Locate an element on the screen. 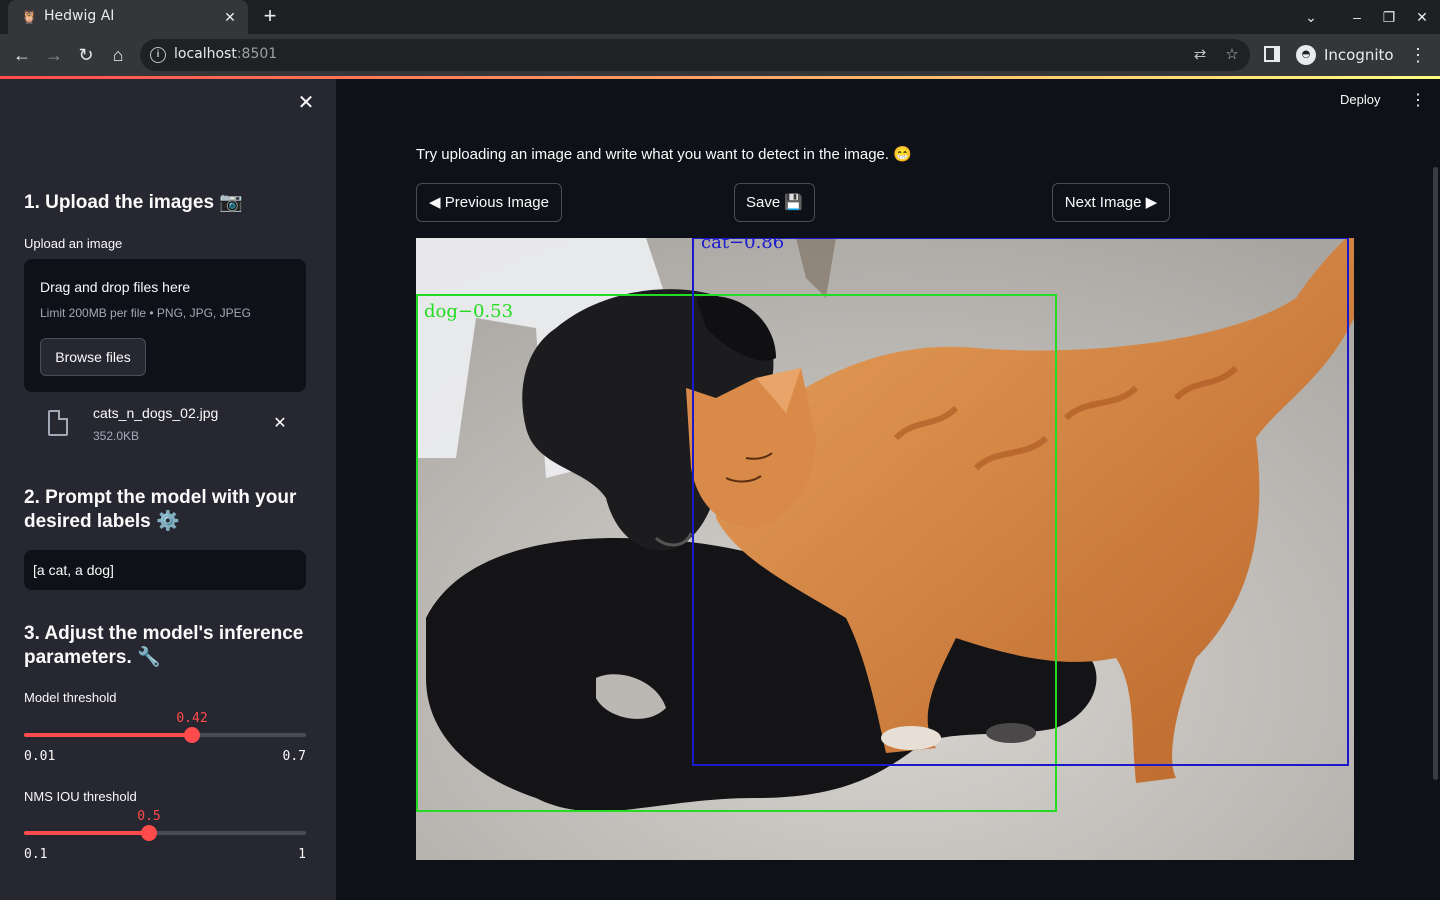 The height and width of the screenshot is (900, 1440). browser-tab-bar: 🦉 Hedwig AI ✕ + ⌄ – ❐ ✕ is located at coordinates (720, 17).